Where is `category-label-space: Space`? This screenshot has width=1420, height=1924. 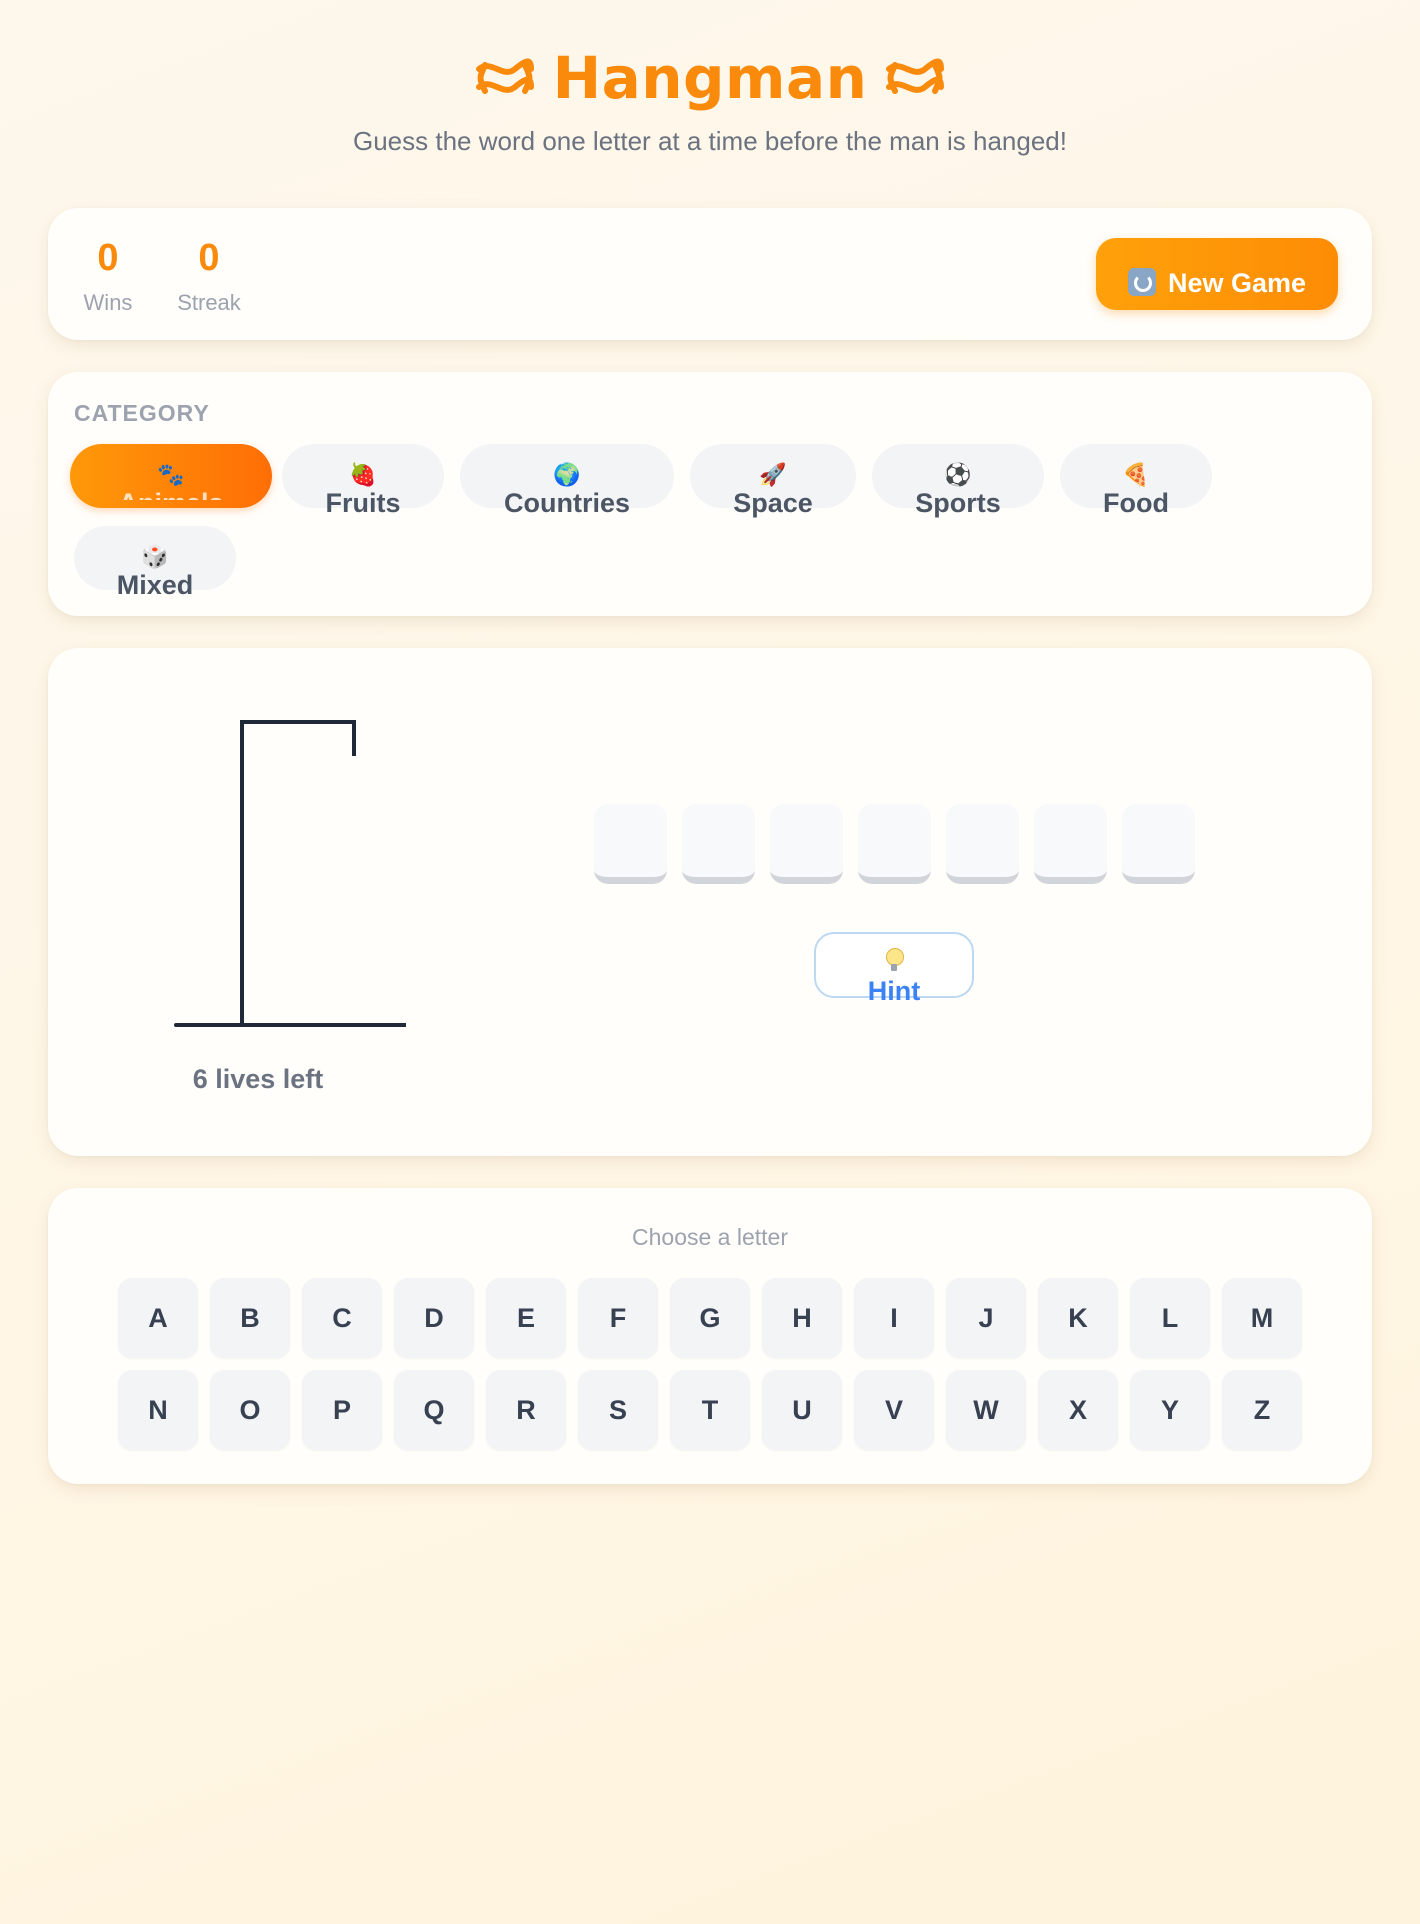 category-label-space: Space is located at coordinates (773, 503).